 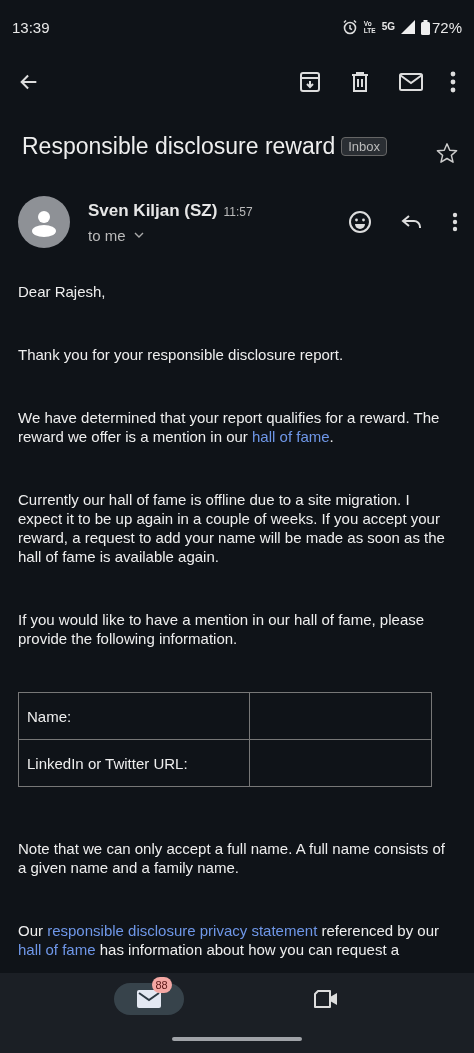 I want to click on body-paragraph: Our responsible disclosure privacy statement referenced by our hall of fame has information about how you can request a, so click(x=229, y=940).